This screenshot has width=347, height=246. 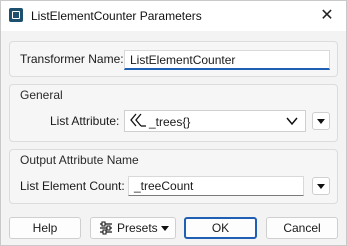 What do you see at coordinates (79, 160) in the screenshot?
I see `output-group-title: Output Attribute Name` at bounding box center [79, 160].